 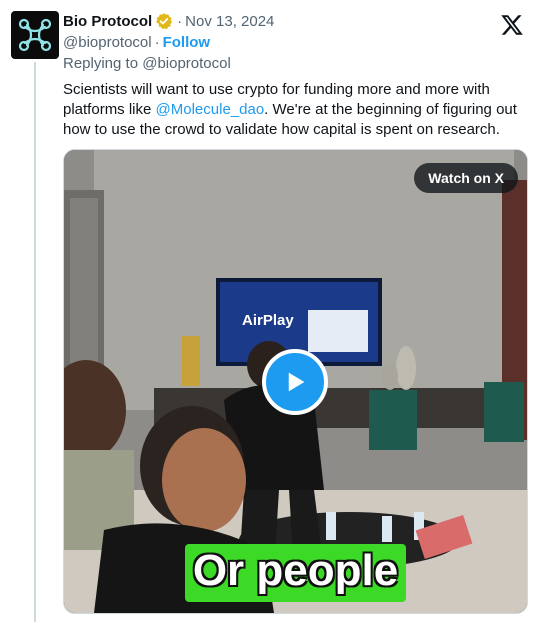 What do you see at coordinates (512, 25) in the screenshot?
I see `x-logo-icon` at bounding box center [512, 25].